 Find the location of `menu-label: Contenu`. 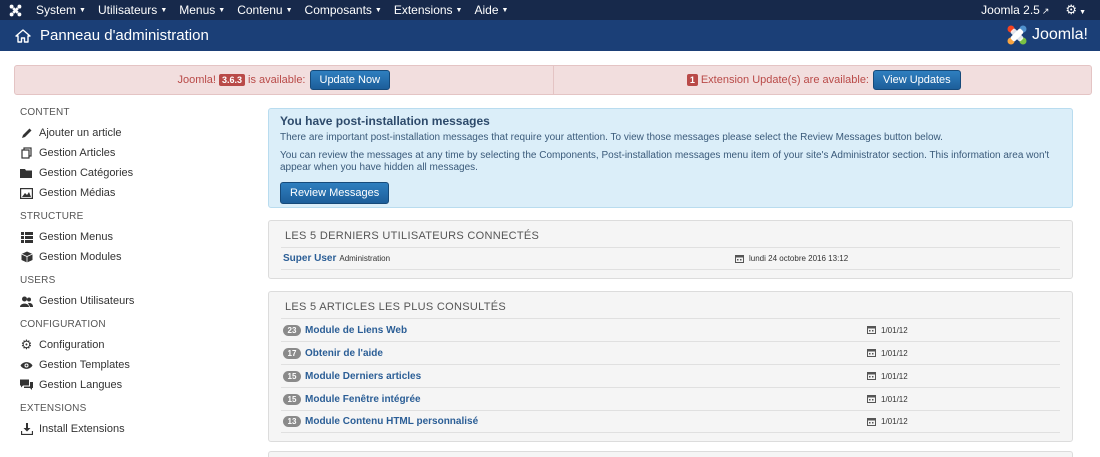

menu-label: Contenu is located at coordinates (260, 10).